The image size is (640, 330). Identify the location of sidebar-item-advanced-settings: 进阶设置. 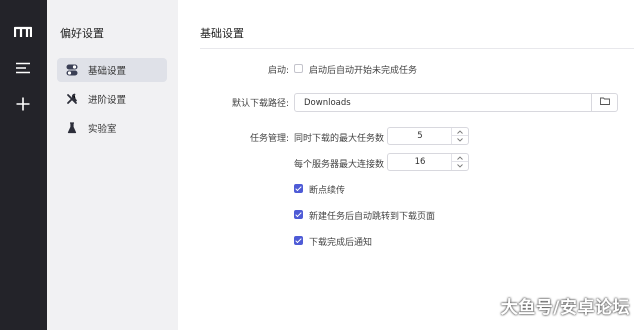
(112, 99).